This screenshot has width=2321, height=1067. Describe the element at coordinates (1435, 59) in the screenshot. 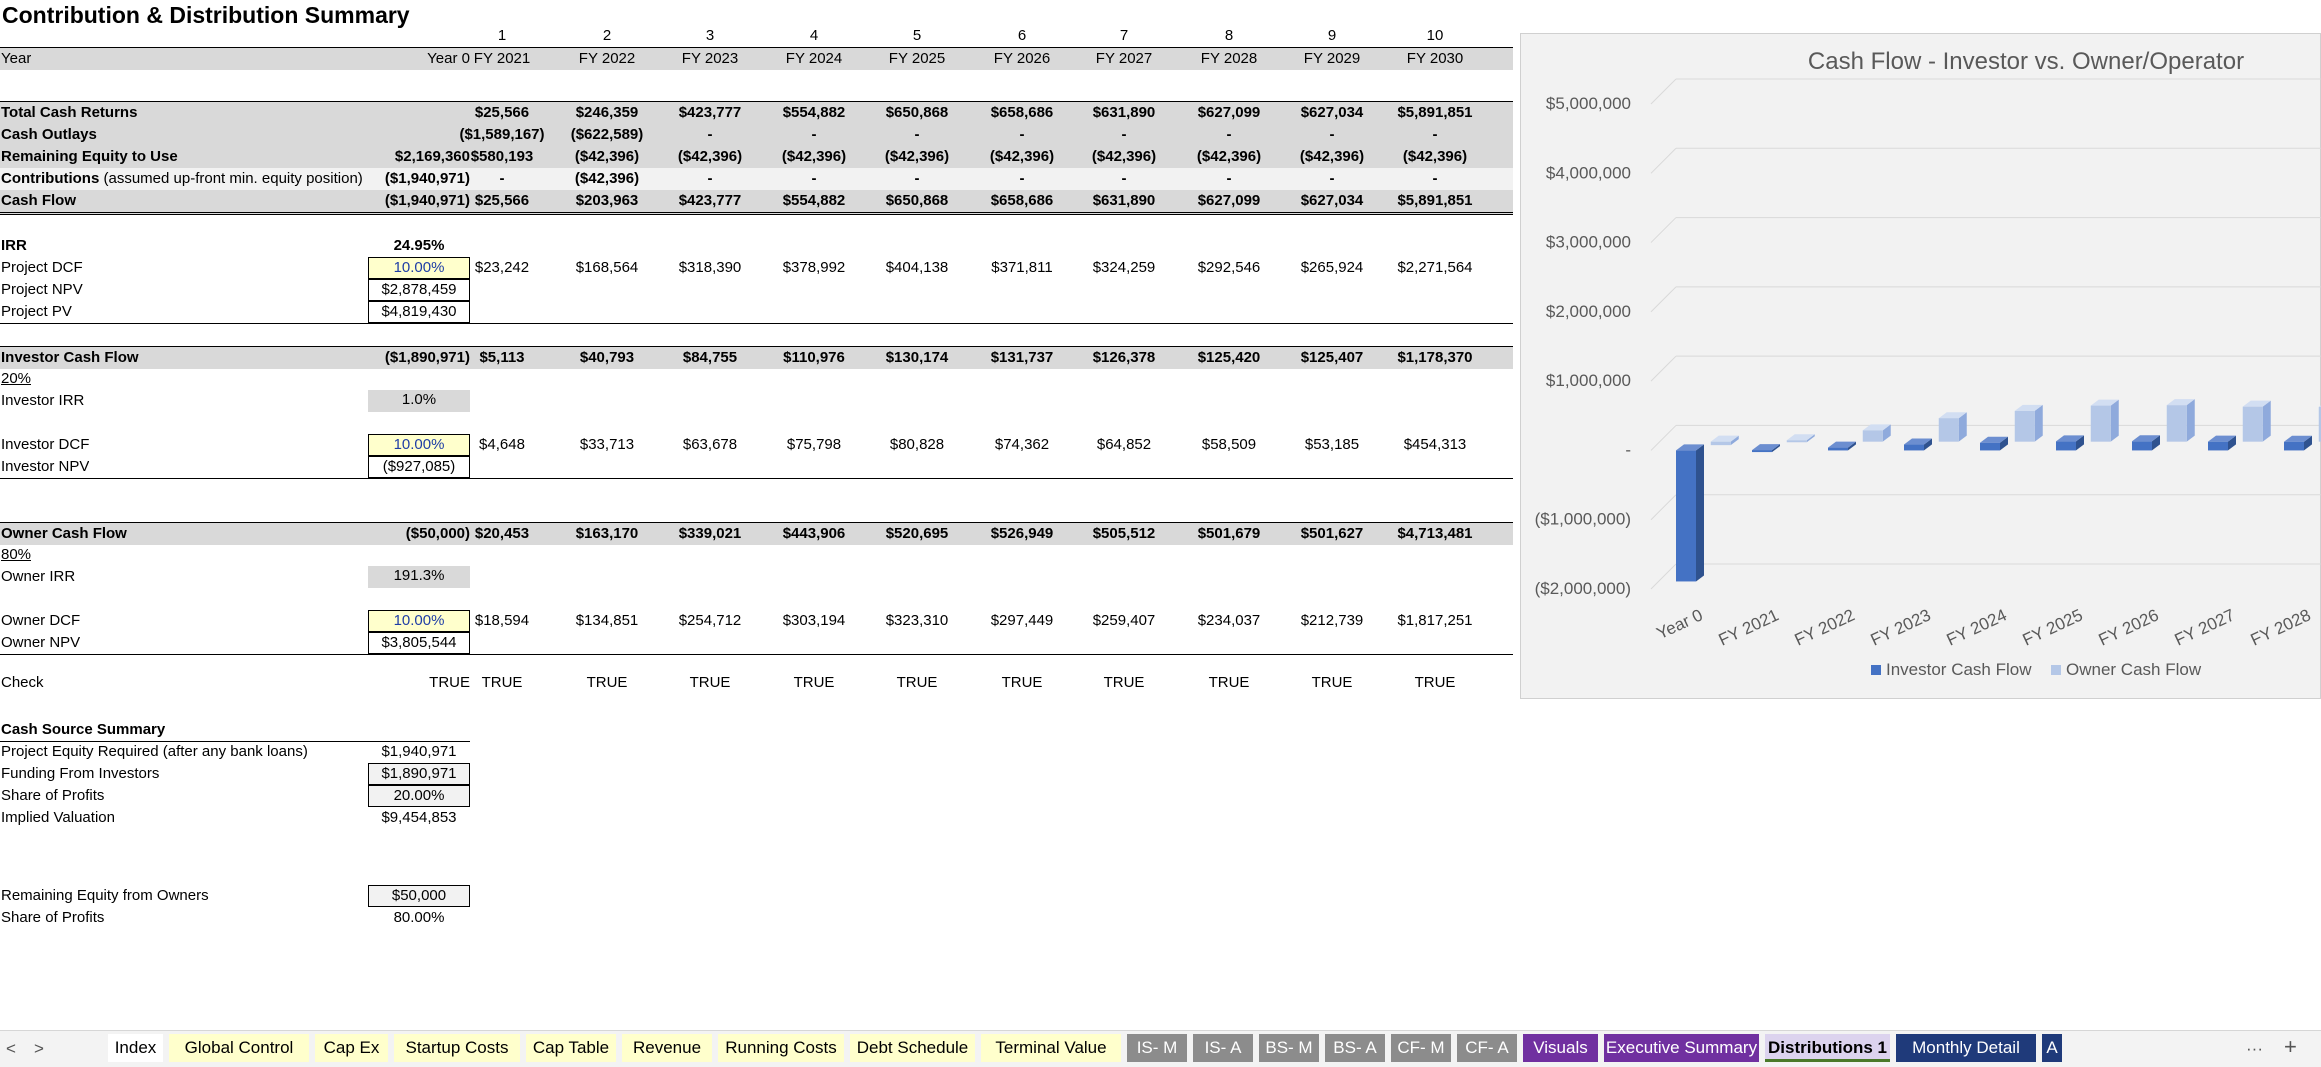

I see `year-cell: FY 2030` at that location.